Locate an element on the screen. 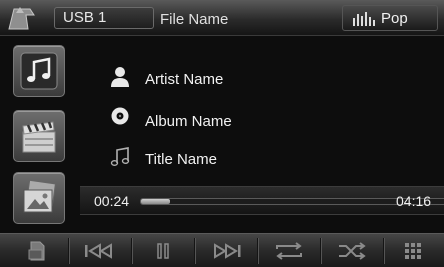  next-button is located at coordinates (226, 250).